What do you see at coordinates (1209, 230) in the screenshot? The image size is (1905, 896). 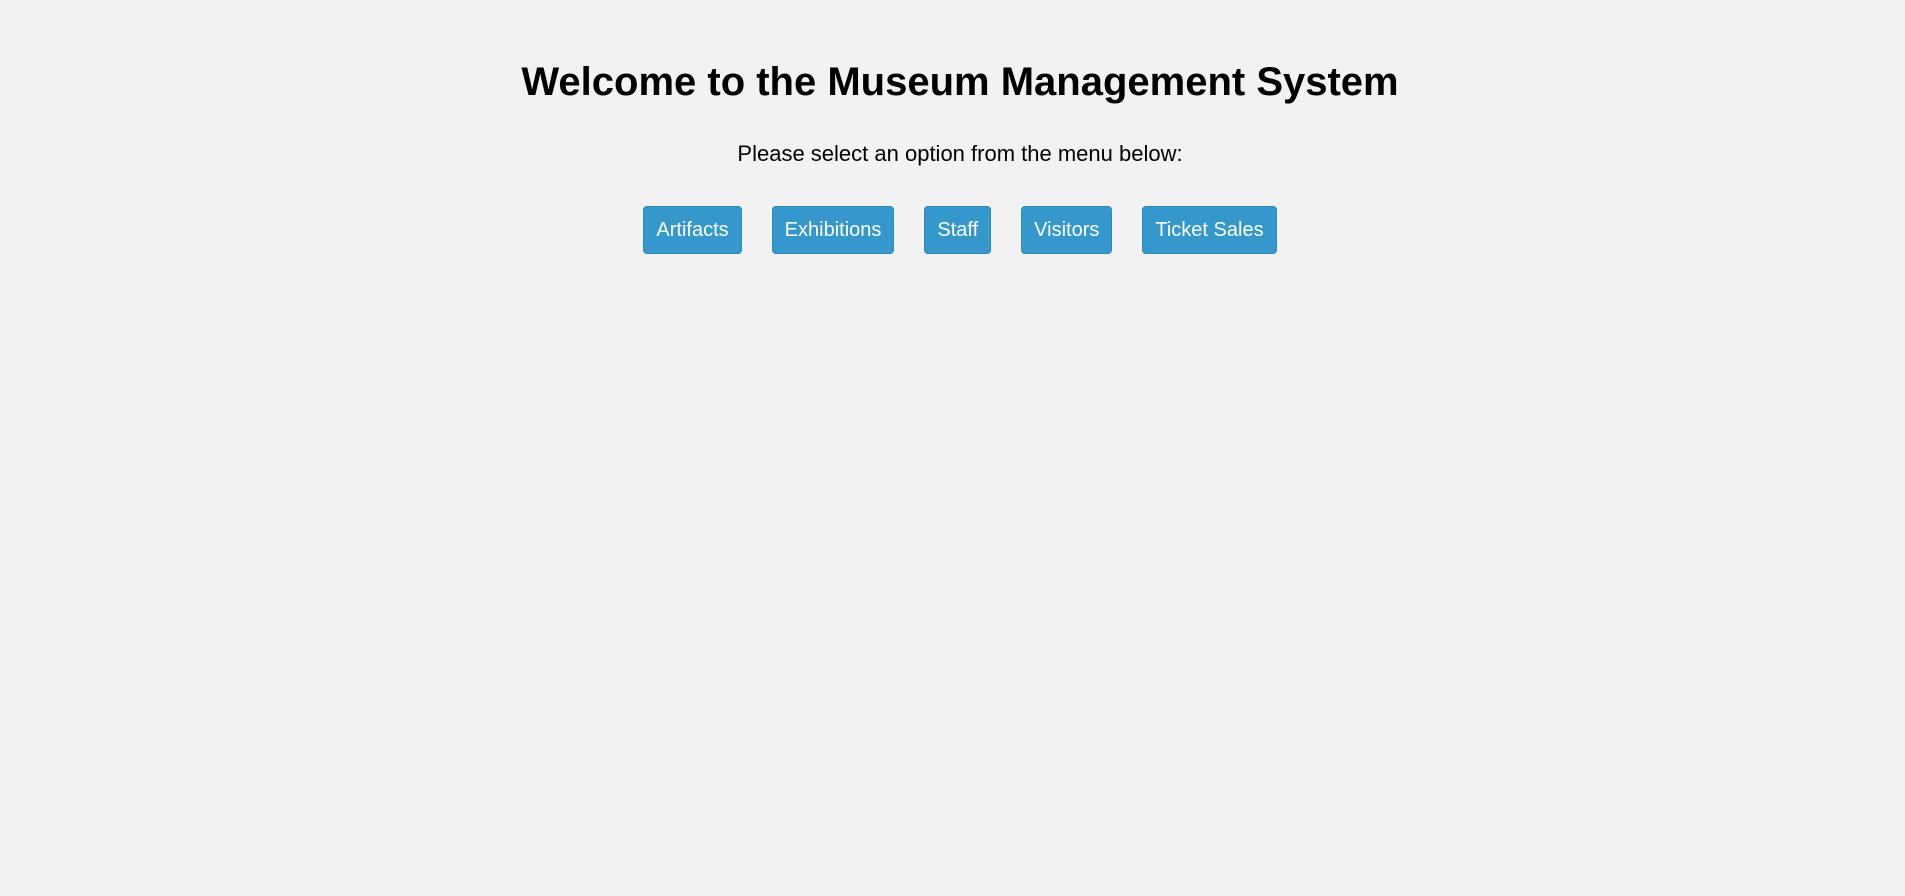 I see `ticket-sales-button: Ticket Sales` at bounding box center [1209, 230].